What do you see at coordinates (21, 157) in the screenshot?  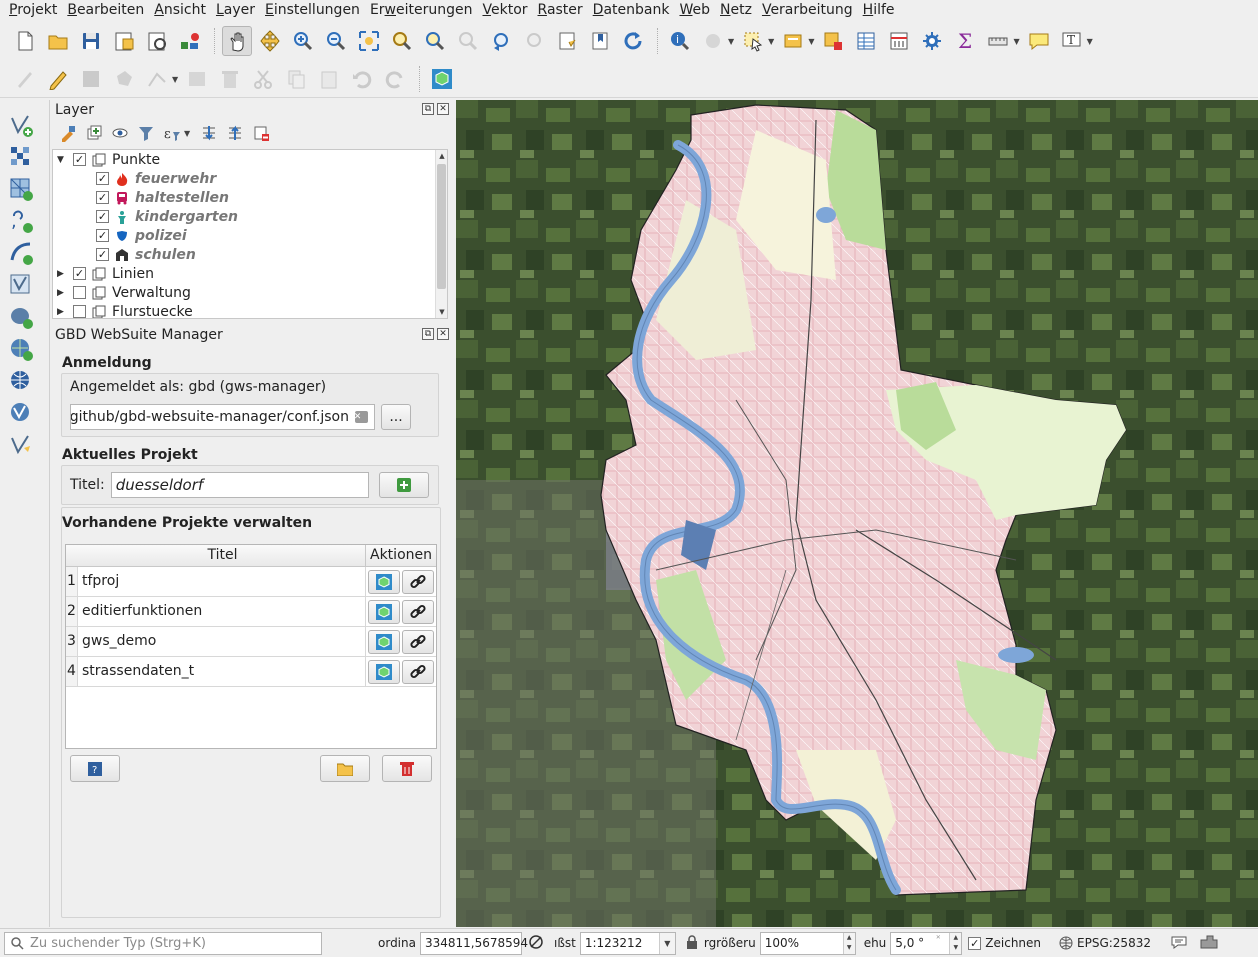 I see `add-raster-layer-icon` at bounding box center [21, 157].